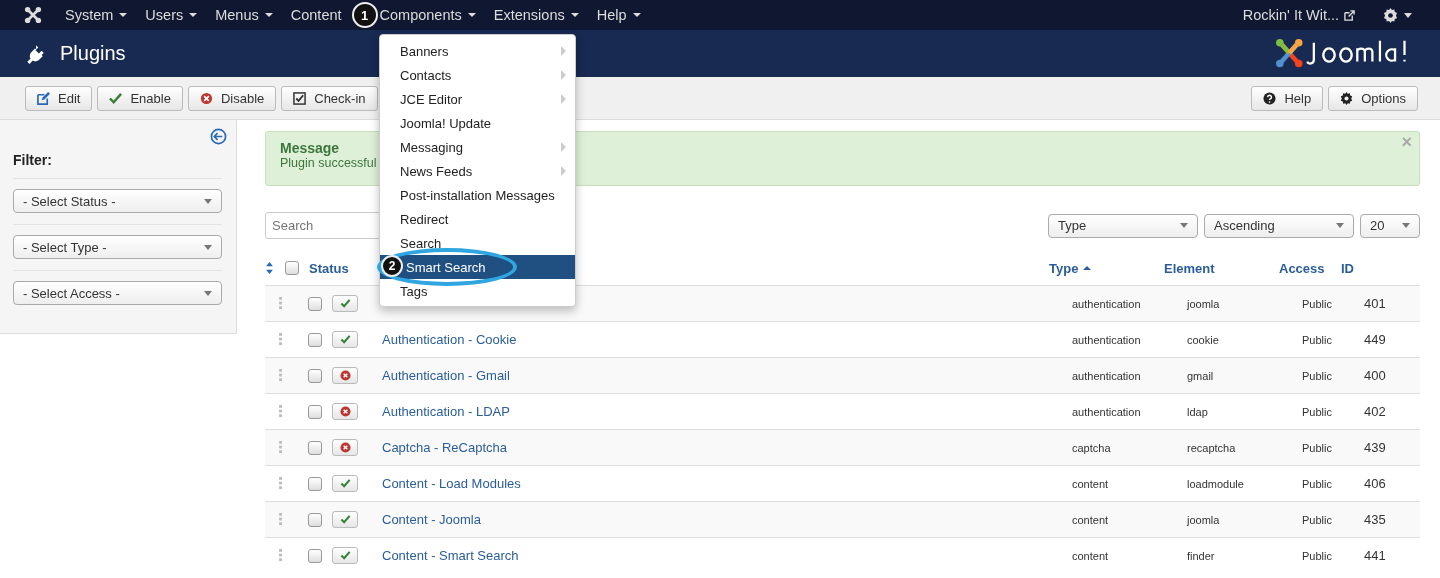 The image size is (1440, 578). I want to click on menu-item: Tags, so click(477, 291).